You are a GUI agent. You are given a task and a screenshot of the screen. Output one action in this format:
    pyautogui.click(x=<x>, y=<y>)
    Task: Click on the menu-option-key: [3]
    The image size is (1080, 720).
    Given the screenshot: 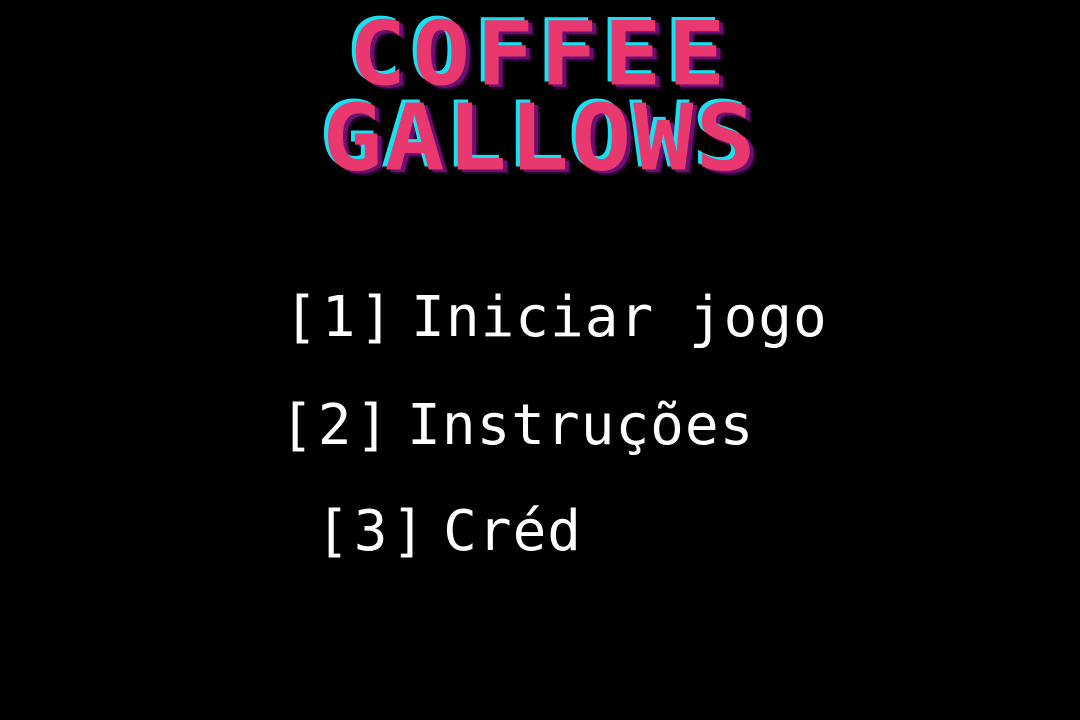 What is the action you would take?
    pyautogui.click(x=373, y=531)
    